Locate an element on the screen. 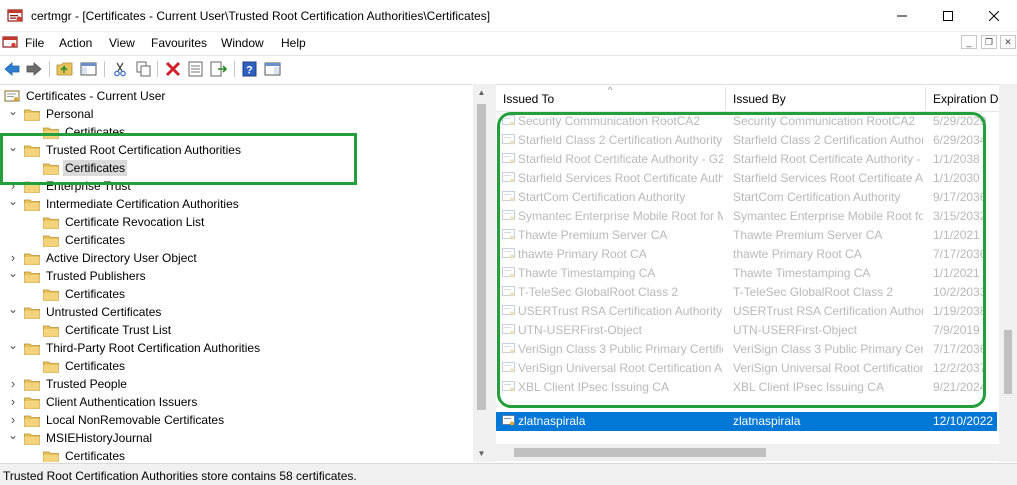  mdi-minimize-button: _ is located at coordinates (969, 42).